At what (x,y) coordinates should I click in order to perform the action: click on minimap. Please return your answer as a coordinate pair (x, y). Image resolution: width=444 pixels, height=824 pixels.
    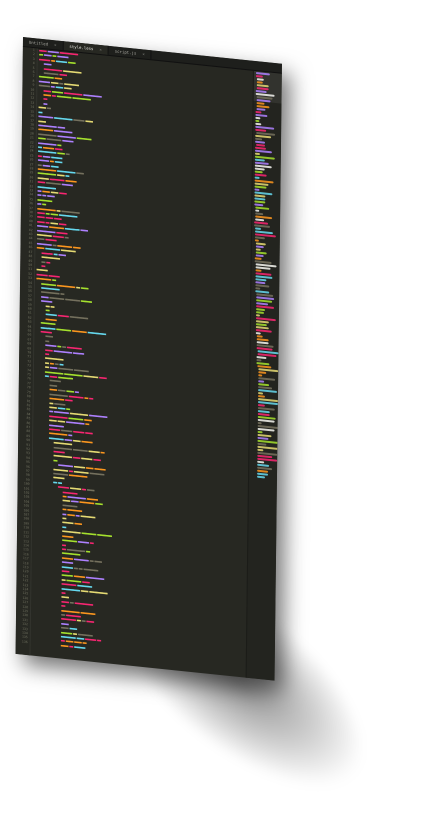
    Looking at the image, I should click on (263, 375).